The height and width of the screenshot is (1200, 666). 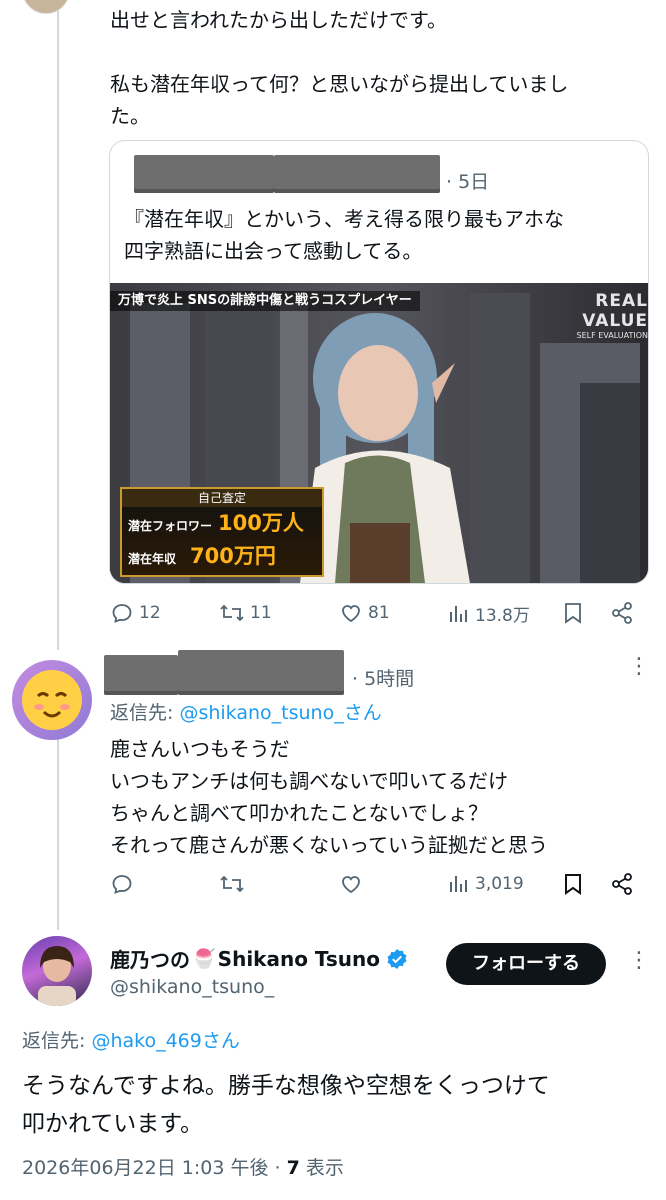 I want to click on tweet-text-line: いつもアンチは何も調べないで叩いてるだけ, so click(x=309, y=781).